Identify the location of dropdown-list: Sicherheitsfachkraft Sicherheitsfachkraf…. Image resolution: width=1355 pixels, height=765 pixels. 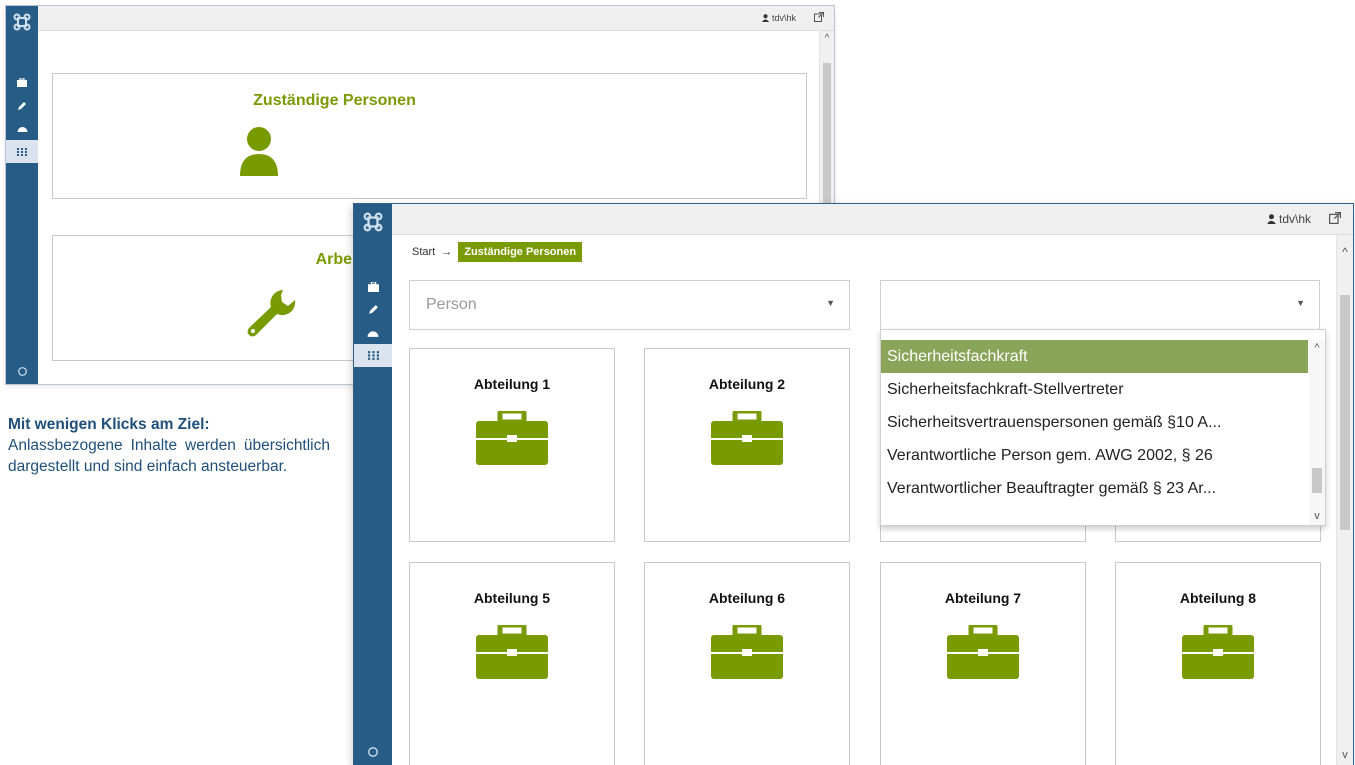
(1094, 422).